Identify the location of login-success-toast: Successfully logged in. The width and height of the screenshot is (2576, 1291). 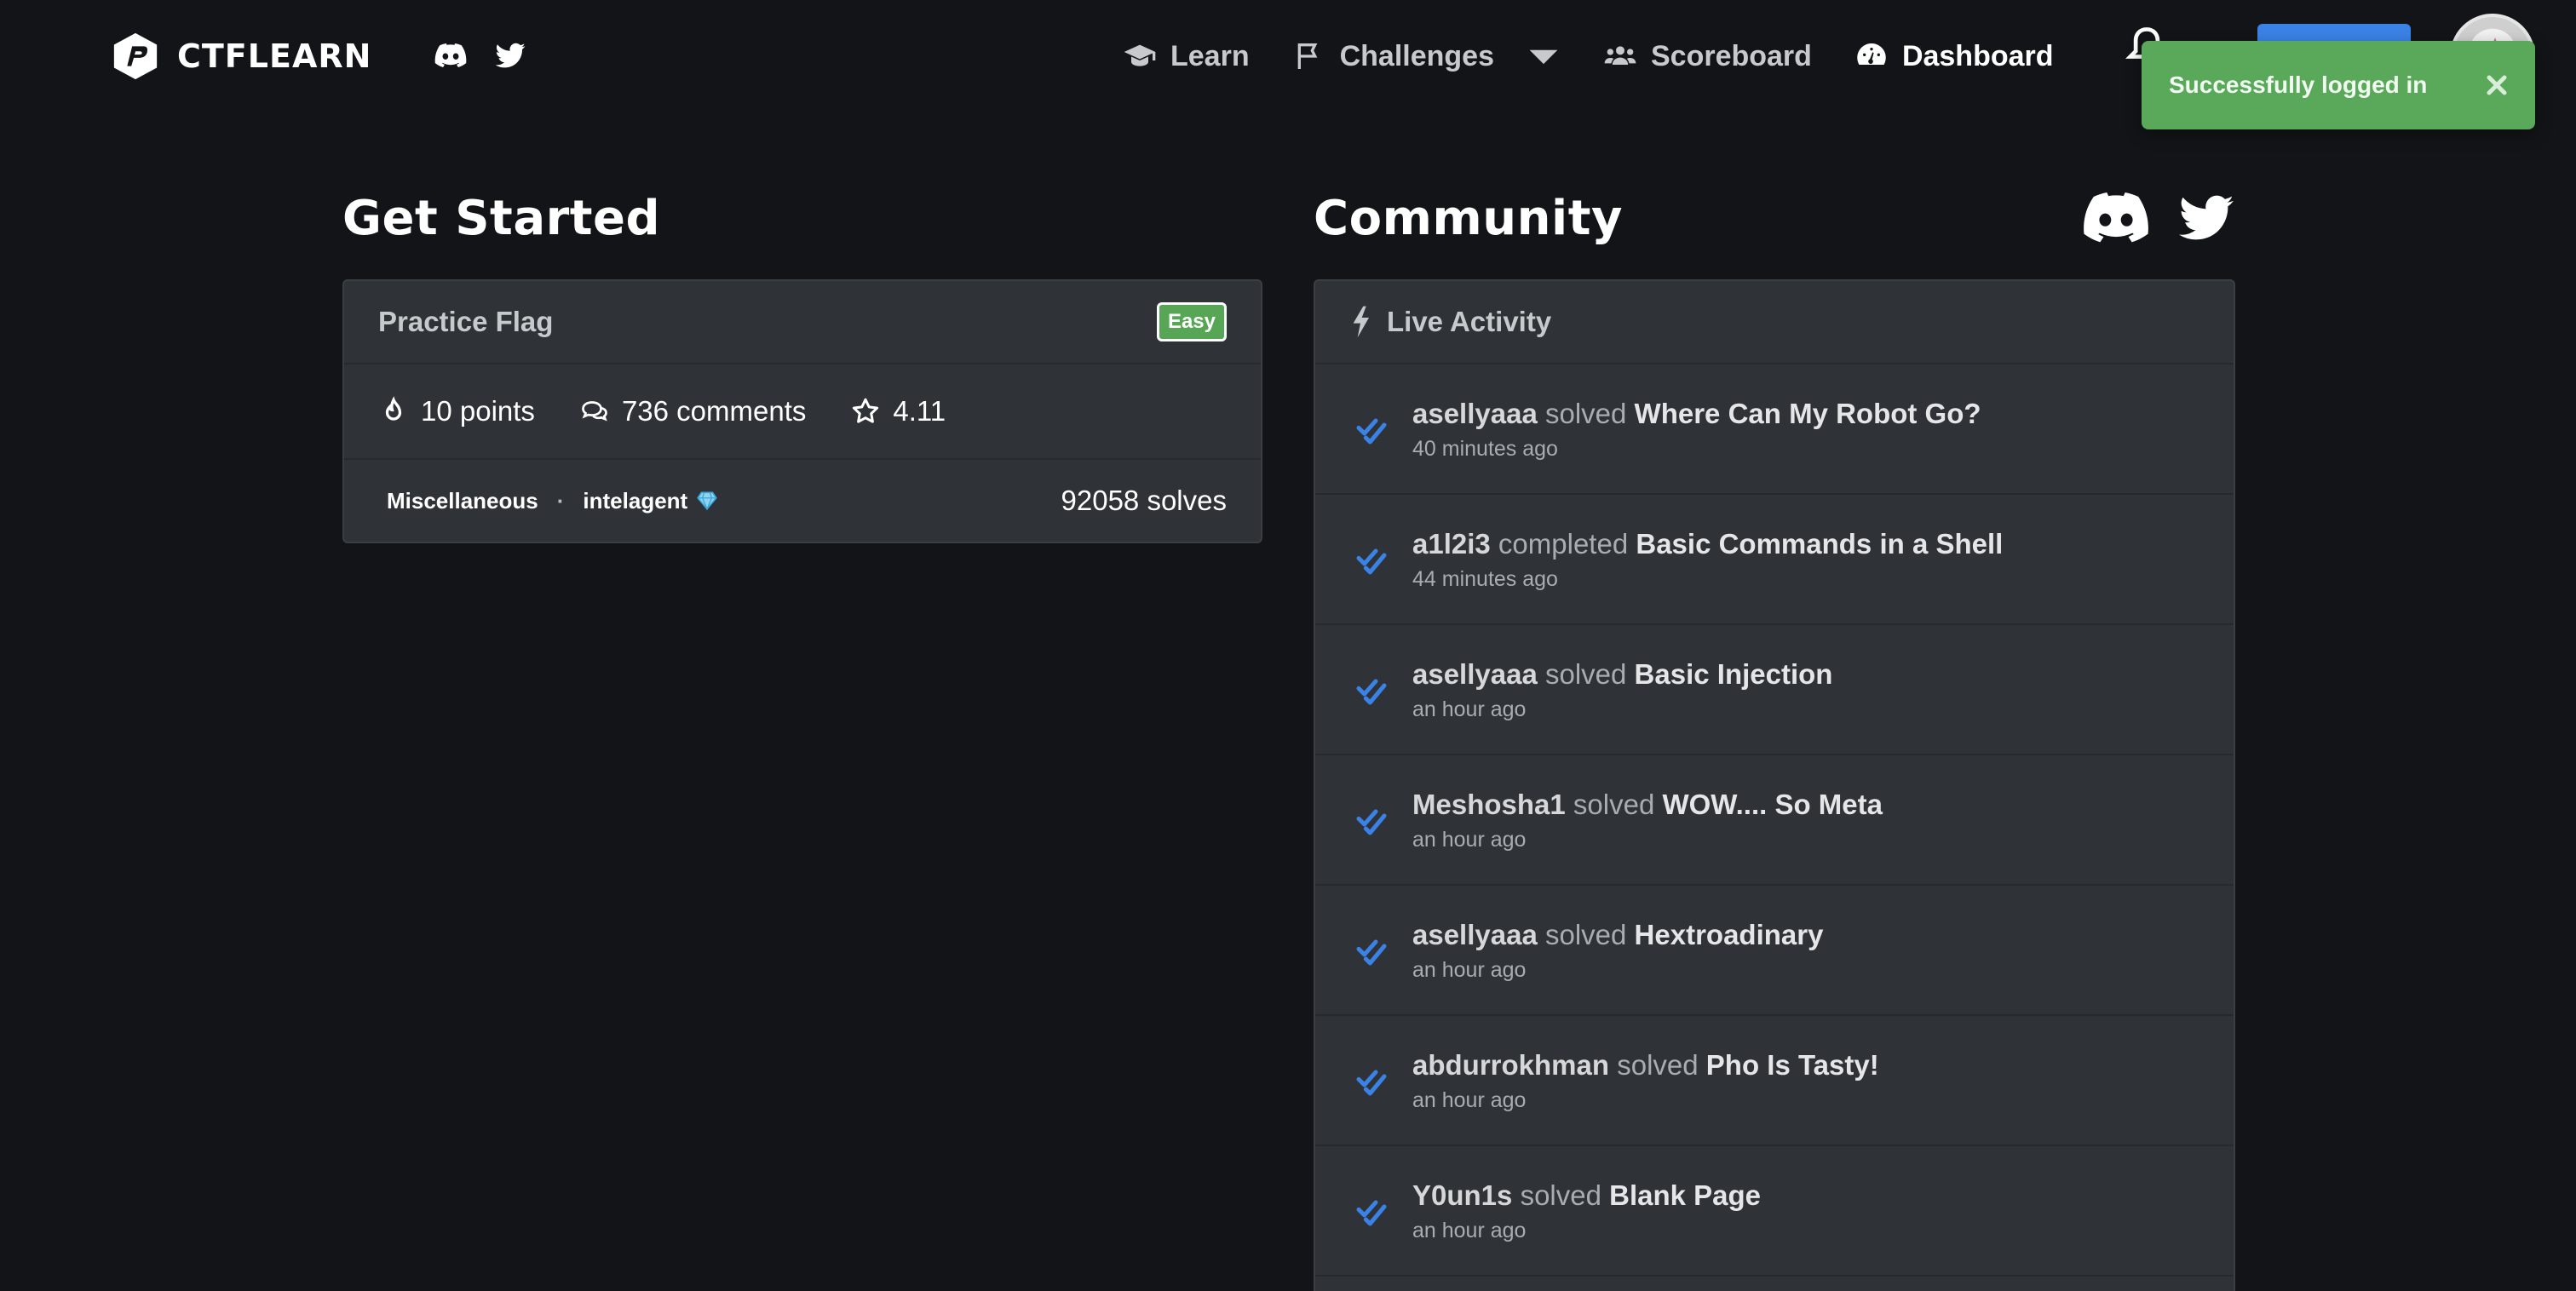
(2339, 85).